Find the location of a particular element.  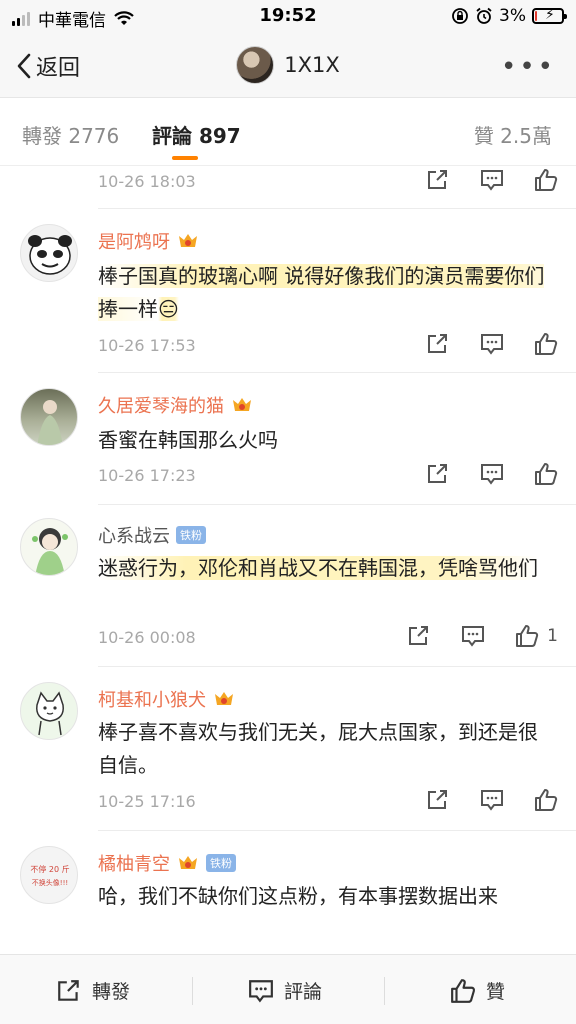

comment-text: 棒子国真的玻璃心啊 说得好像我们的演员需要你们捧一样😑 is located at coordinates (321, 292).